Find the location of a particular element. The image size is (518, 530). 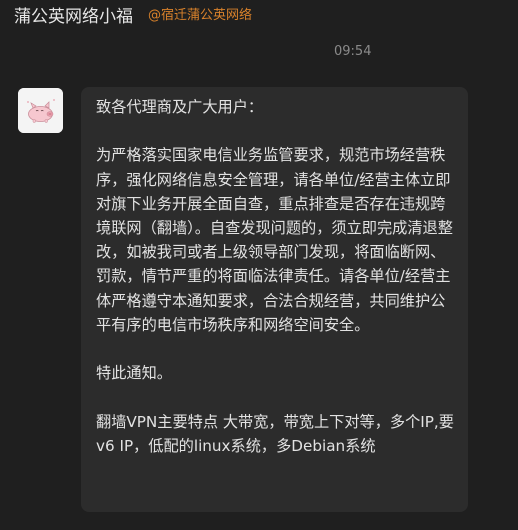

message-greeting: 致各代理商及广大用户： is located at coordinates (180, 107).